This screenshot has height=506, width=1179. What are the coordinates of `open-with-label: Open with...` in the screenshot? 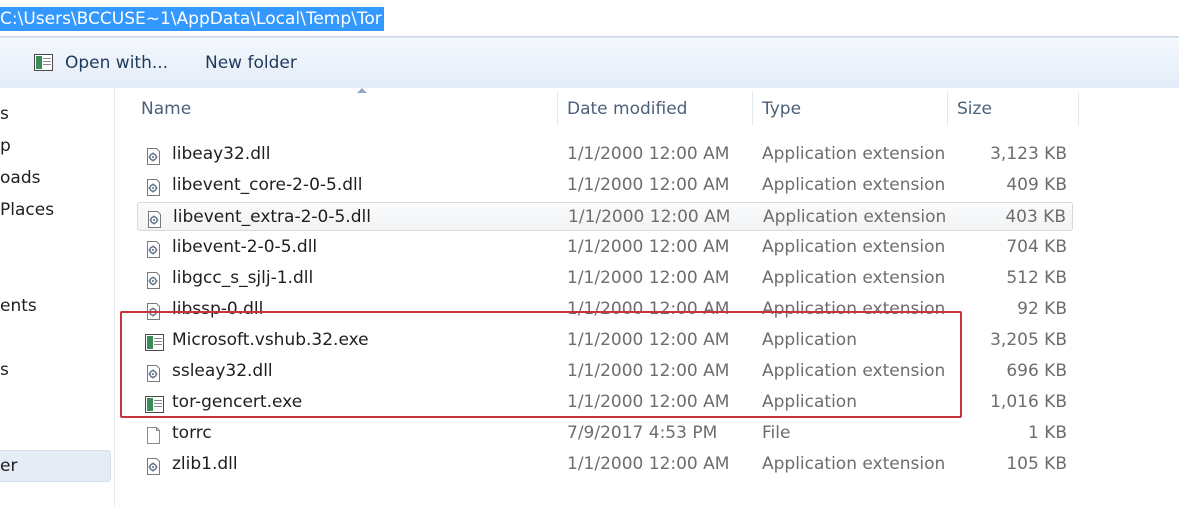 It's located at (117, 63).